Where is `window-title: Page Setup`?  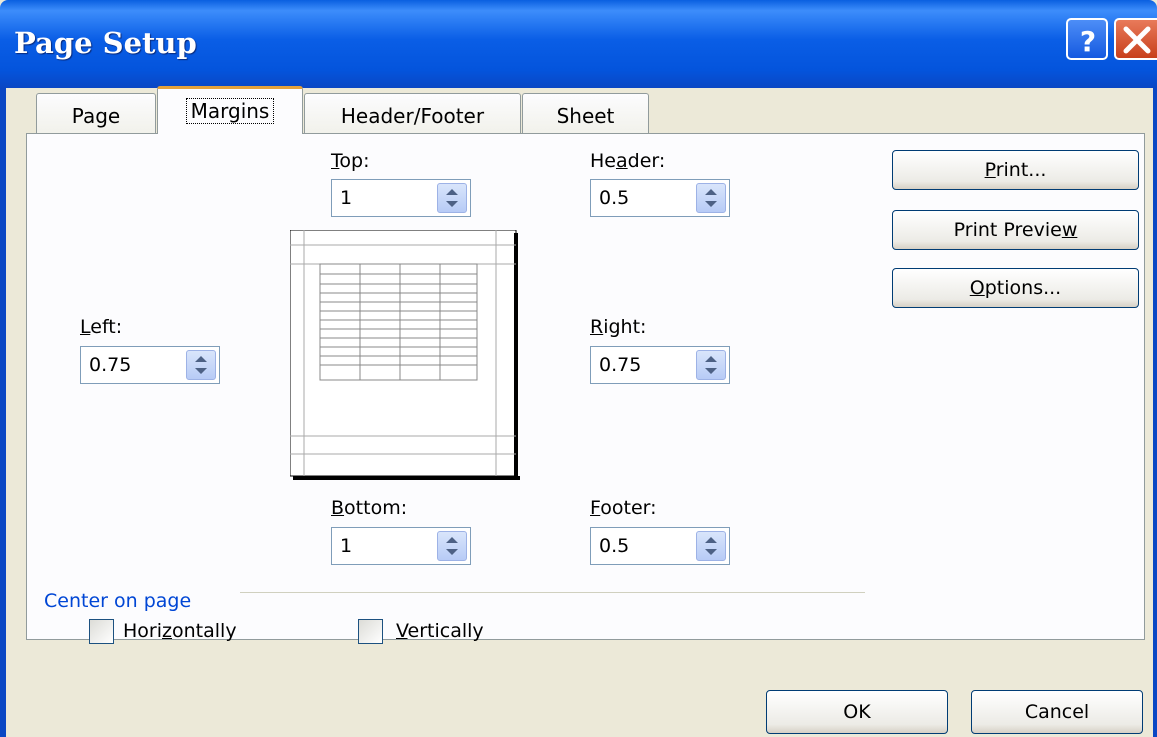
window-title: Page Setup is located at coordinates (105, 43).